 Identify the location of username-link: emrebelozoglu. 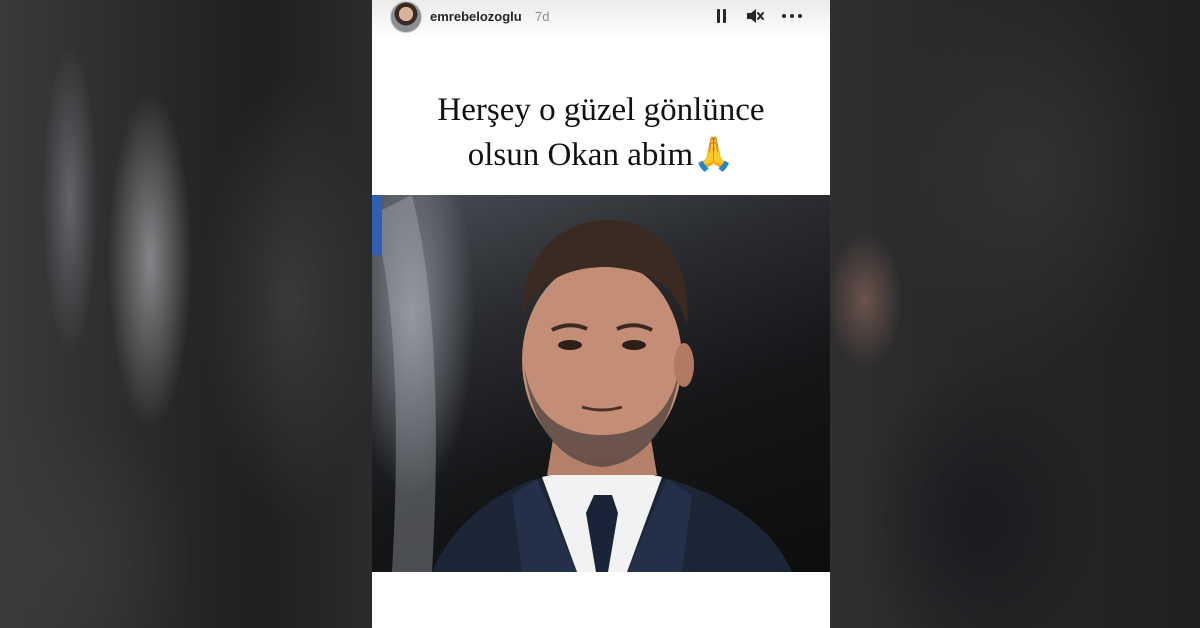
(476, 16).